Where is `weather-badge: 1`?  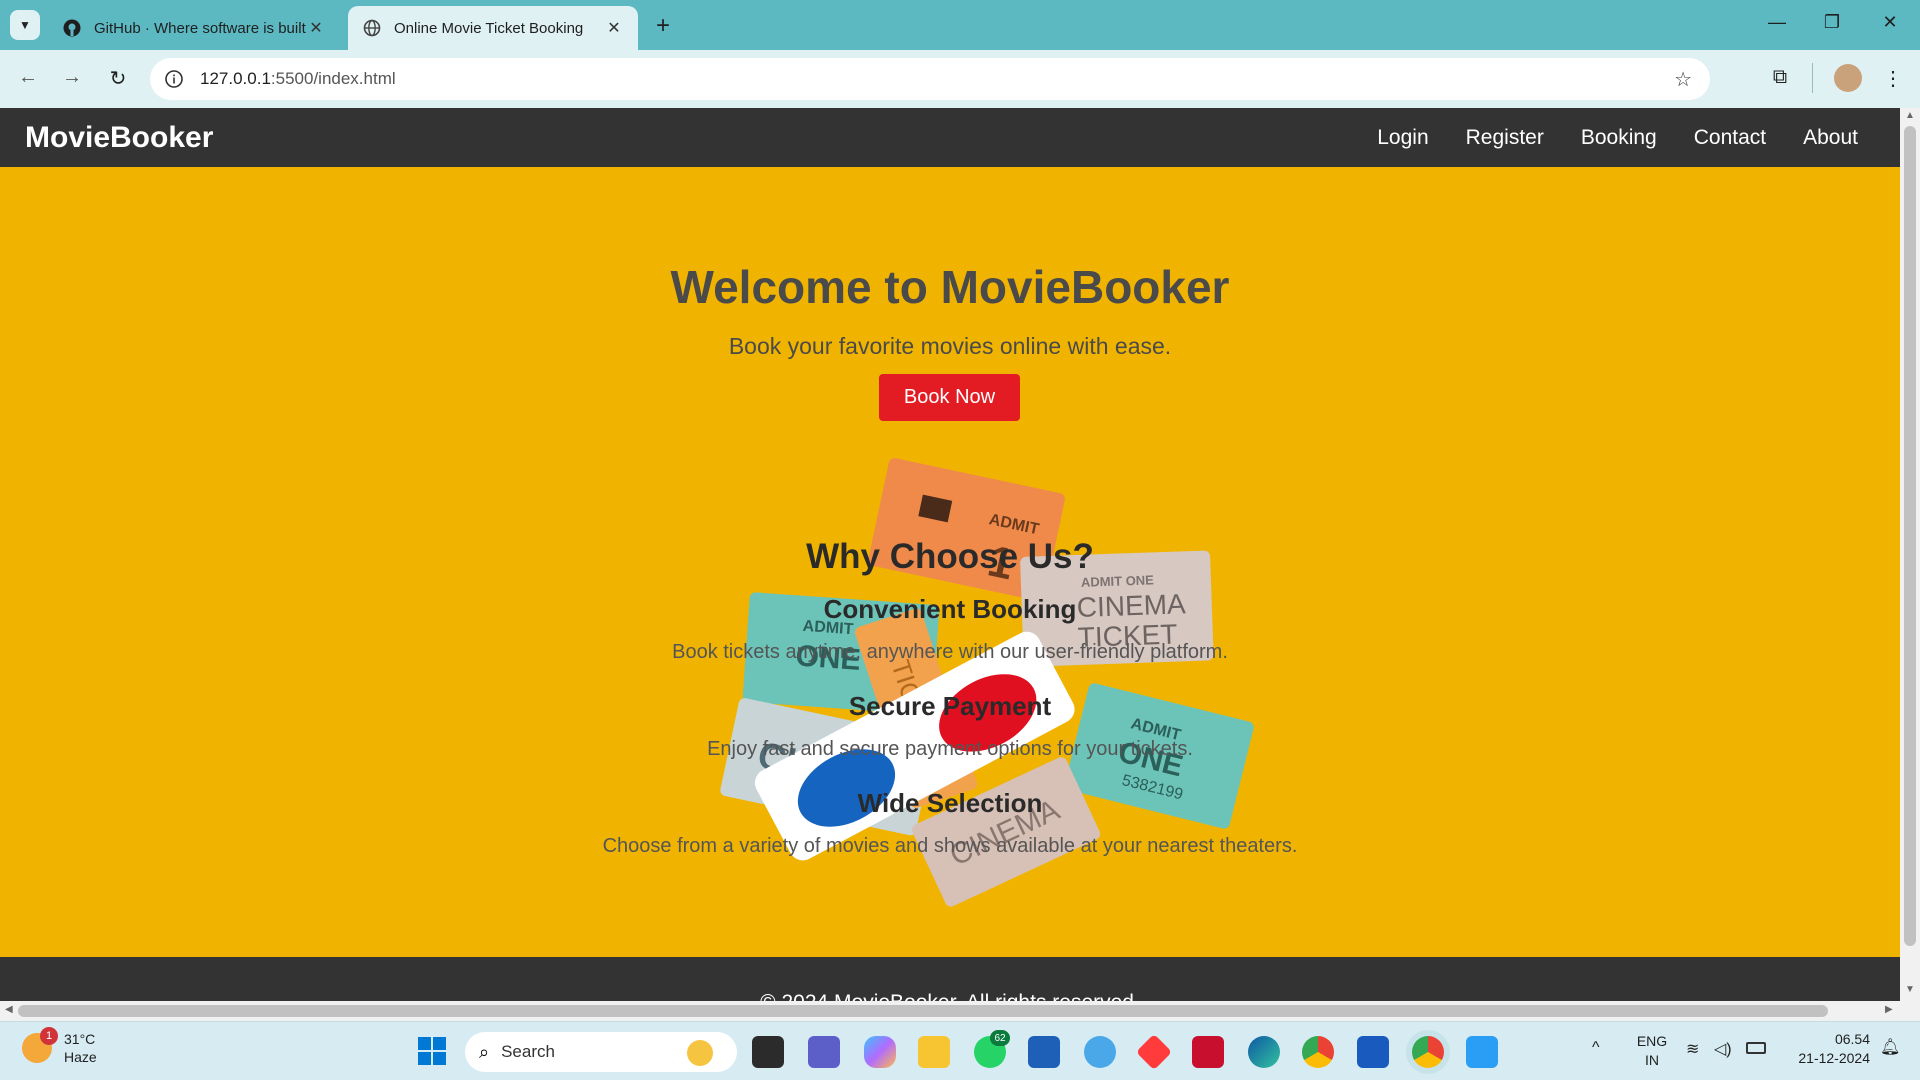
weather-badge: 1 is located at coordinates (49, 1036).